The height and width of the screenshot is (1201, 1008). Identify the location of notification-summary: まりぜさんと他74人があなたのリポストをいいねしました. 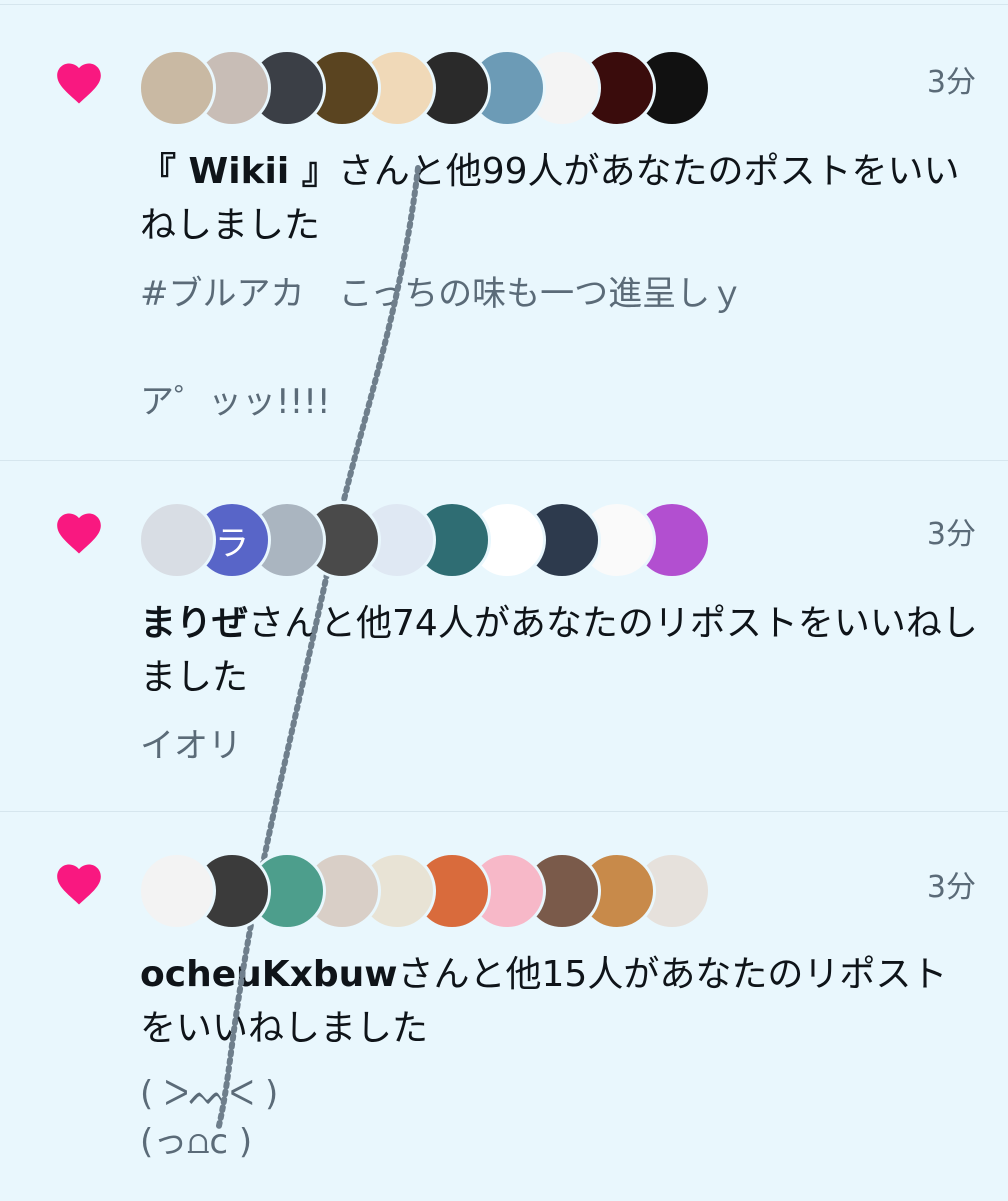
(560, 651).